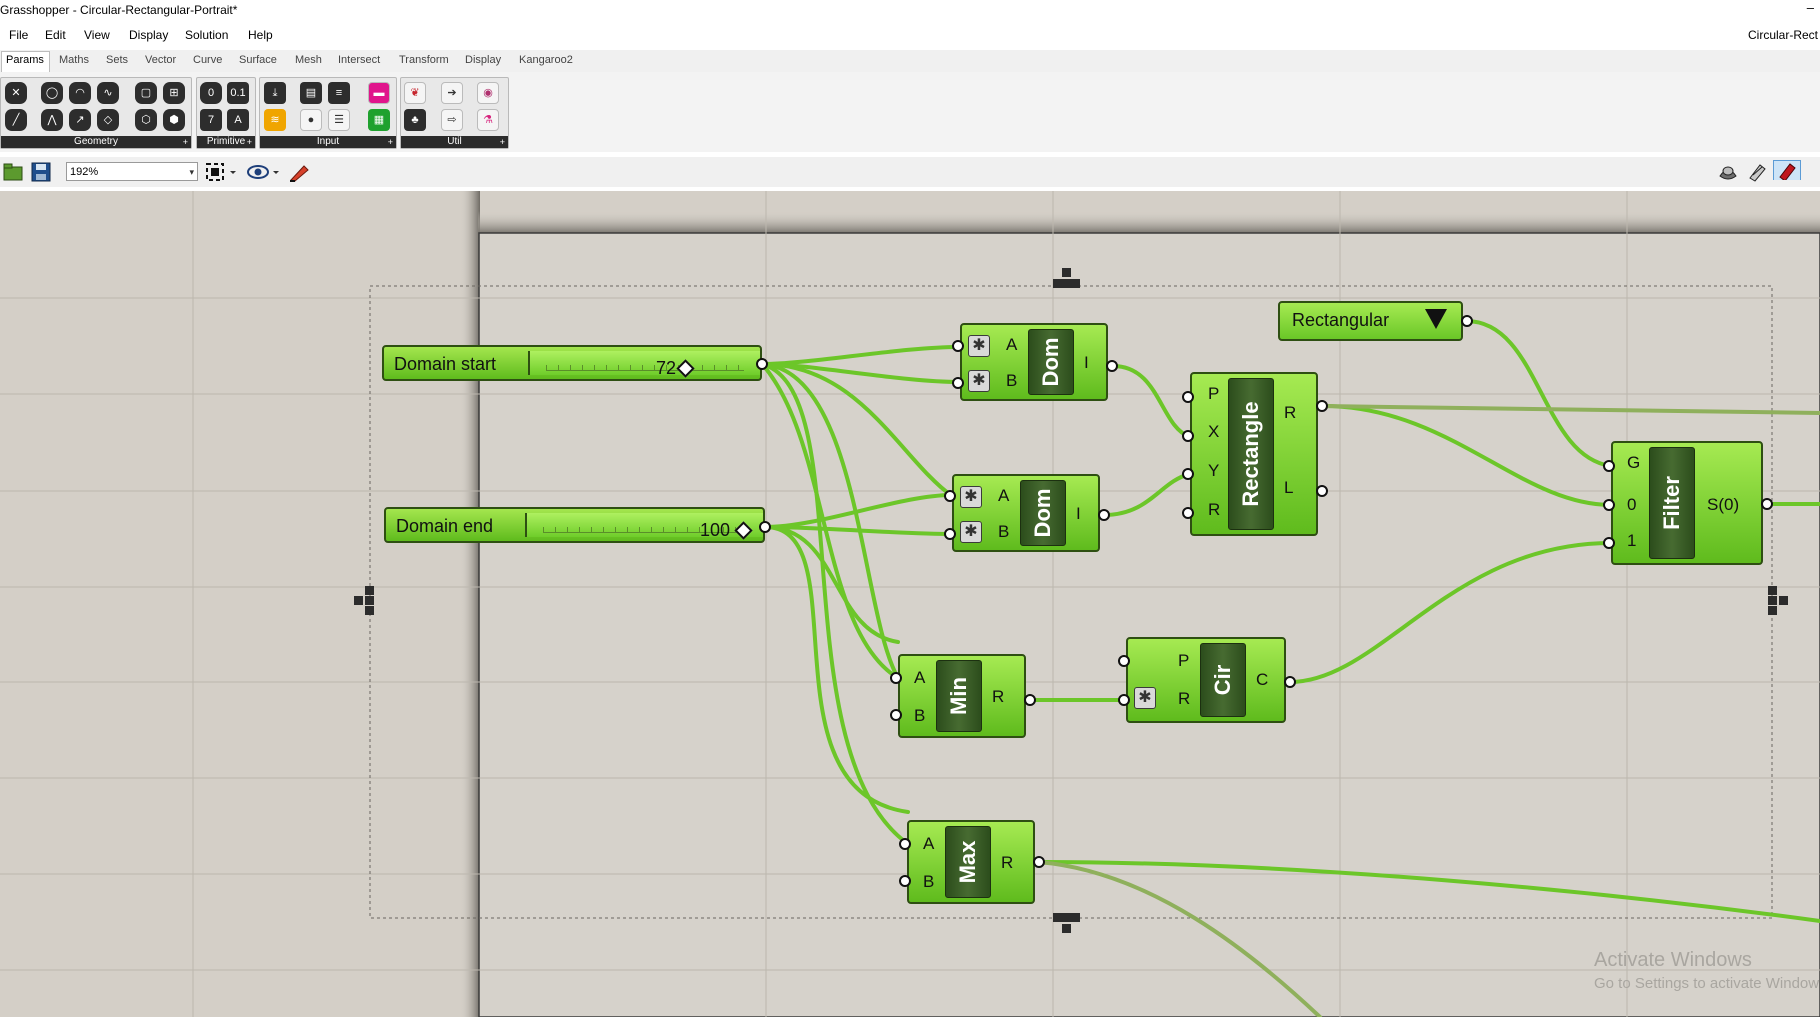 This screenshot has height=1017, width=1820. I want to click on preview-eye-icon, so click(264, 172).